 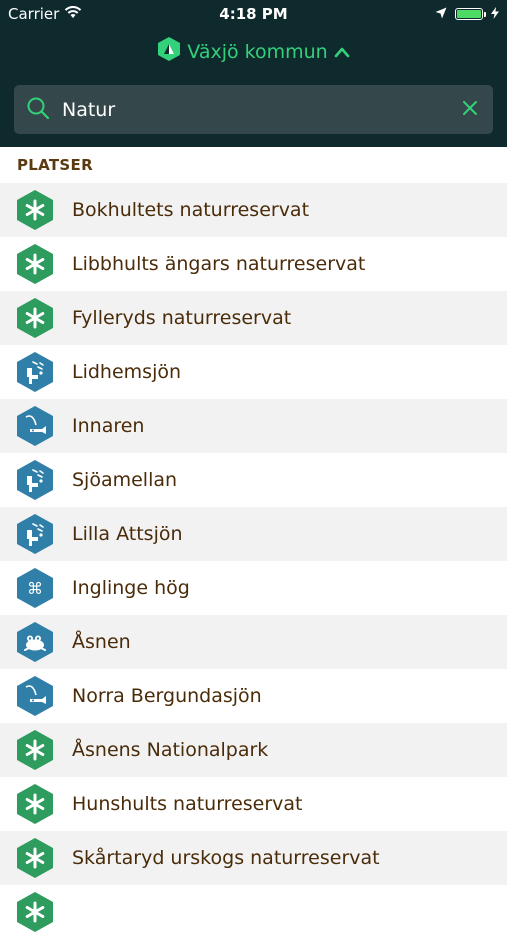 What do you see at coordinates (101, 642) in the screenshot?
I see `list-item-label: Åsnen` at bounding box center [101, 642].